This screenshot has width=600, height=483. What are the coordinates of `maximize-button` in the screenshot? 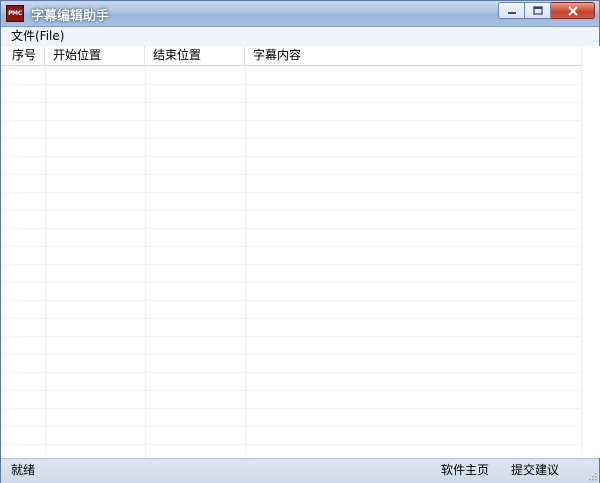 It's located at (538, 10).